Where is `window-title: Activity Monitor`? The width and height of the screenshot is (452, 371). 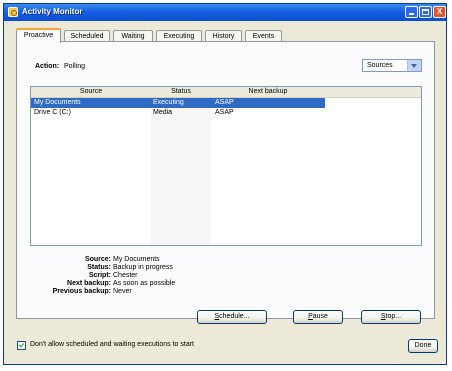
window-title: Activity Monitor is located at coordinates (52, 11).